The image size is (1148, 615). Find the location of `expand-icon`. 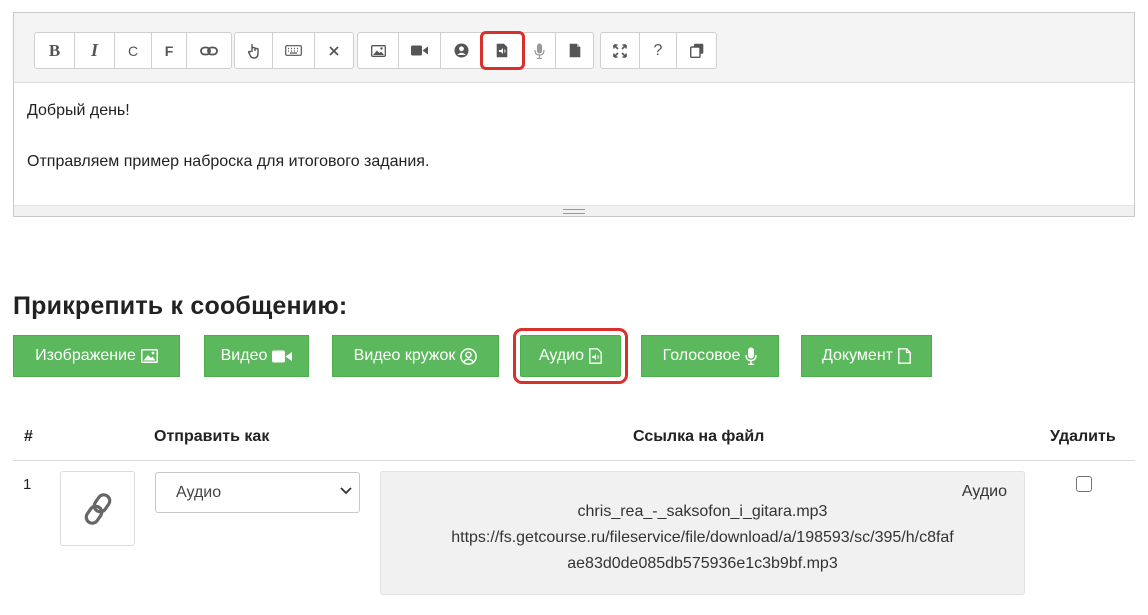

expand-icon is located at coordinates (620, 50).